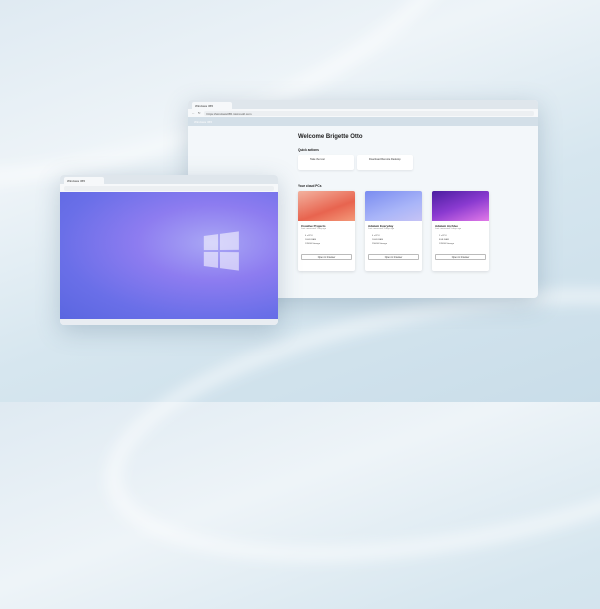 This screenshot has height=609, width=600. Describe the element at coordinates (212, 105) in the screenshot. I see `browser-tab: Windows 365` at that location.